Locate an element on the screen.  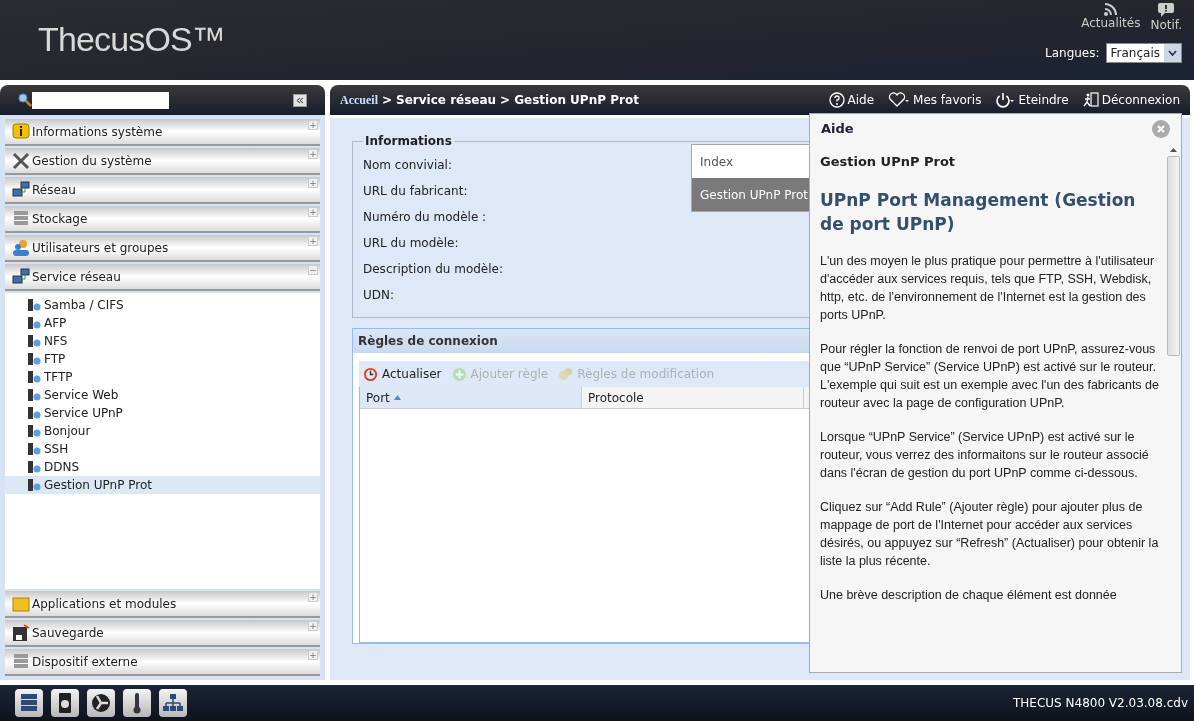
help-subtitle: Gestion UPnP Prot is located at coordinates (888, 162).